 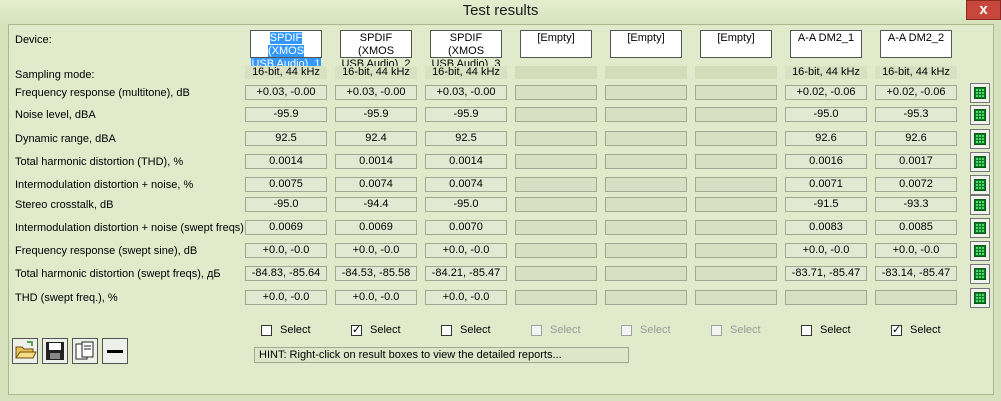 What do you see at coordinates (115, 351) in the screenshot?
I see `clear-button` at bounding box center [115, 351].